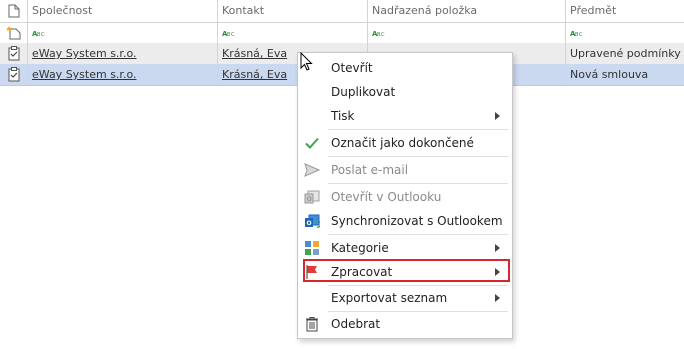  Describe the element at coordinates (625, 53) in the screenshot. I see `subject-cell: Upravené podmínky` at that location.